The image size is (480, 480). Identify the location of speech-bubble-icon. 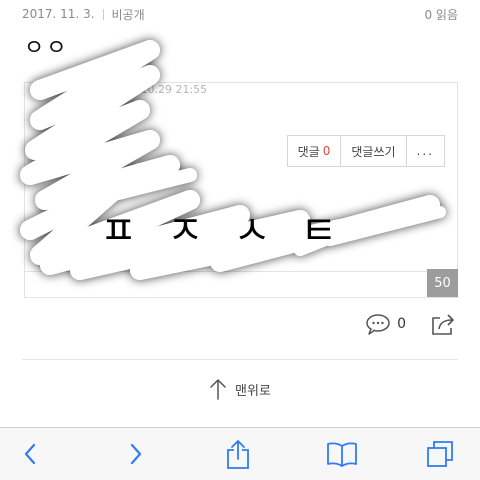
(378, 324).